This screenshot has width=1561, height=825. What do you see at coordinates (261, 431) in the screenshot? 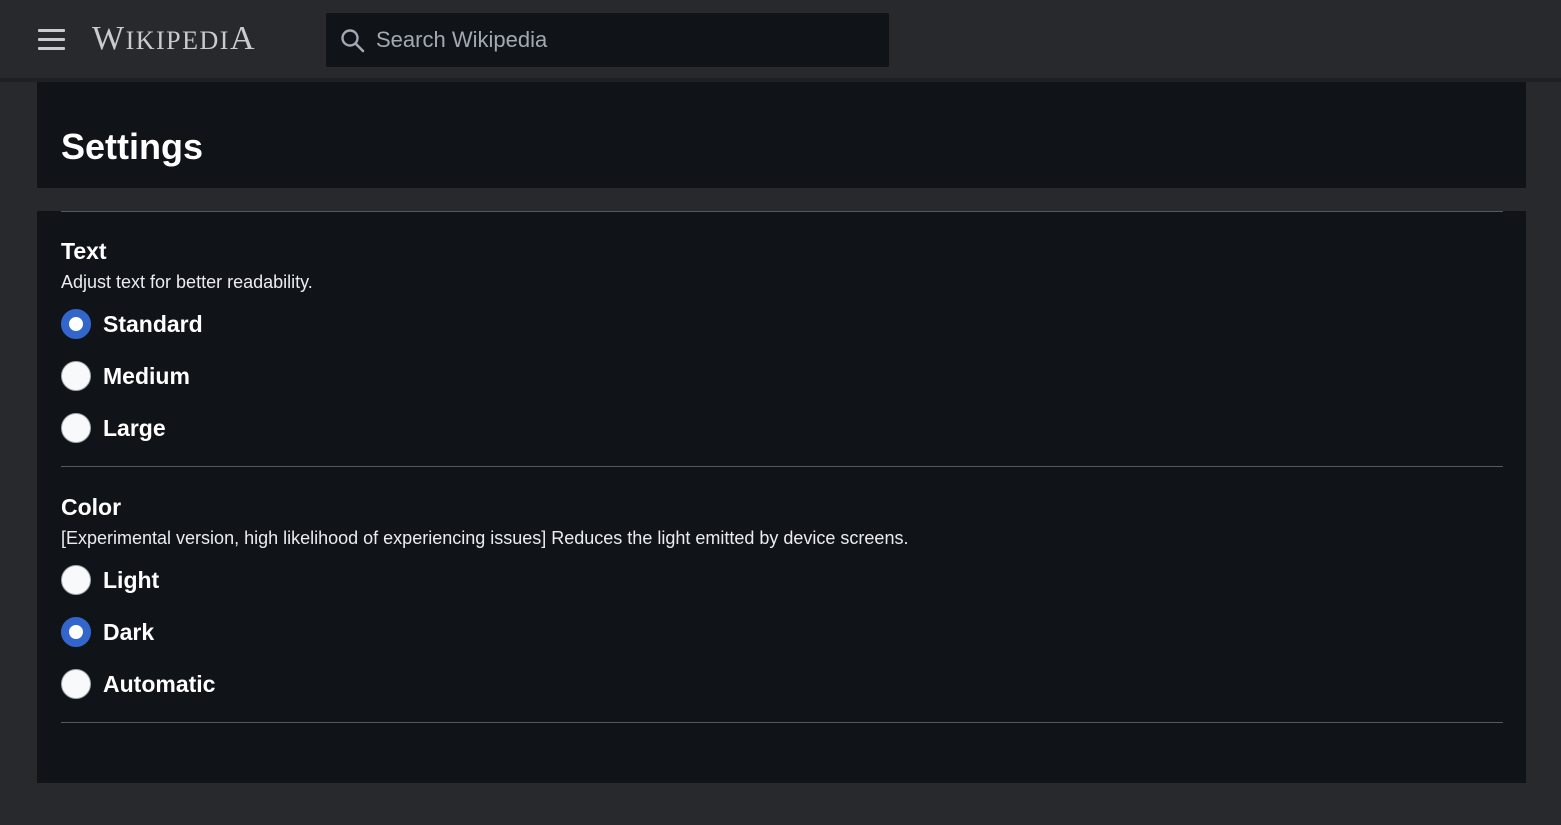
I see `text-size-option-large: Large` at bounding box center [261, 431].